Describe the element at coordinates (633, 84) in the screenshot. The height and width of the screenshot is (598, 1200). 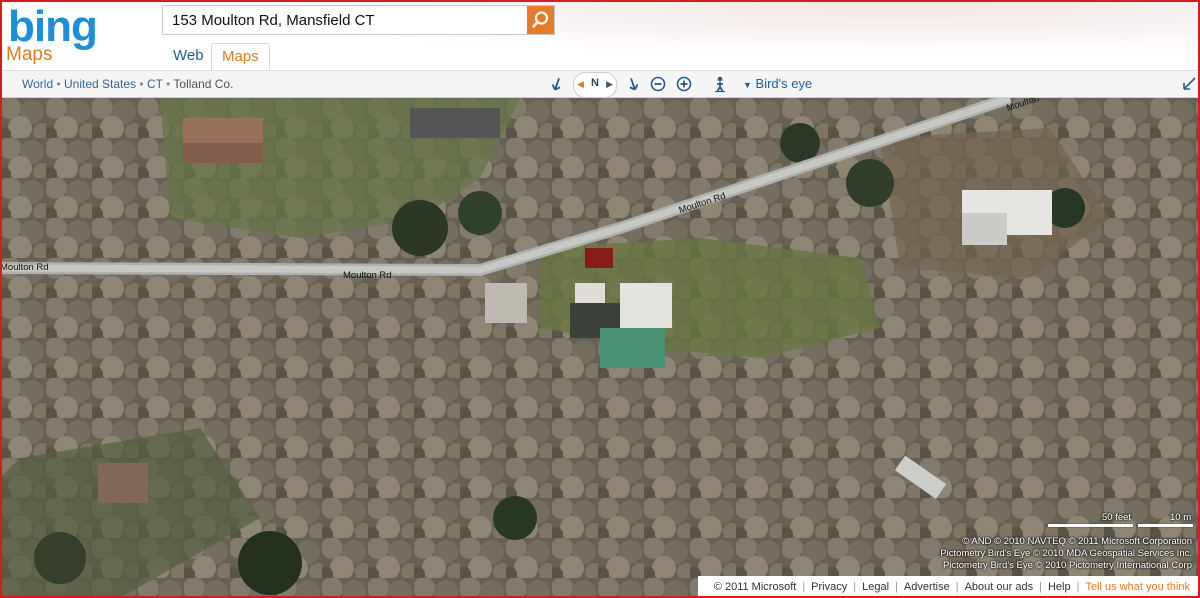
I see `rotate-right-icon` at that location.